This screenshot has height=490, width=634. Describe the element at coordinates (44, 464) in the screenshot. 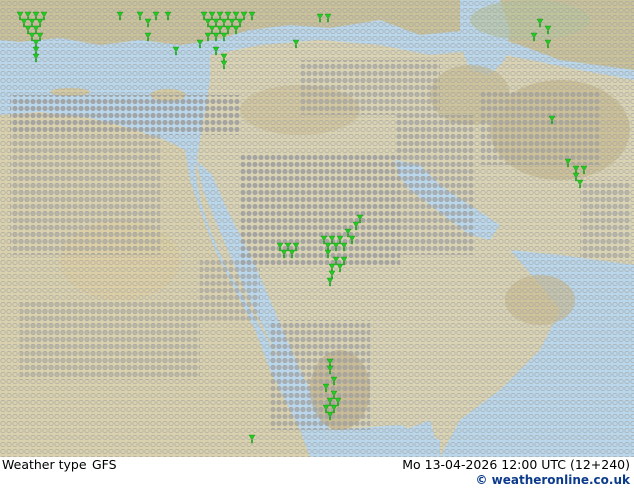

I see `weather-type-label: Weather type` at that location.